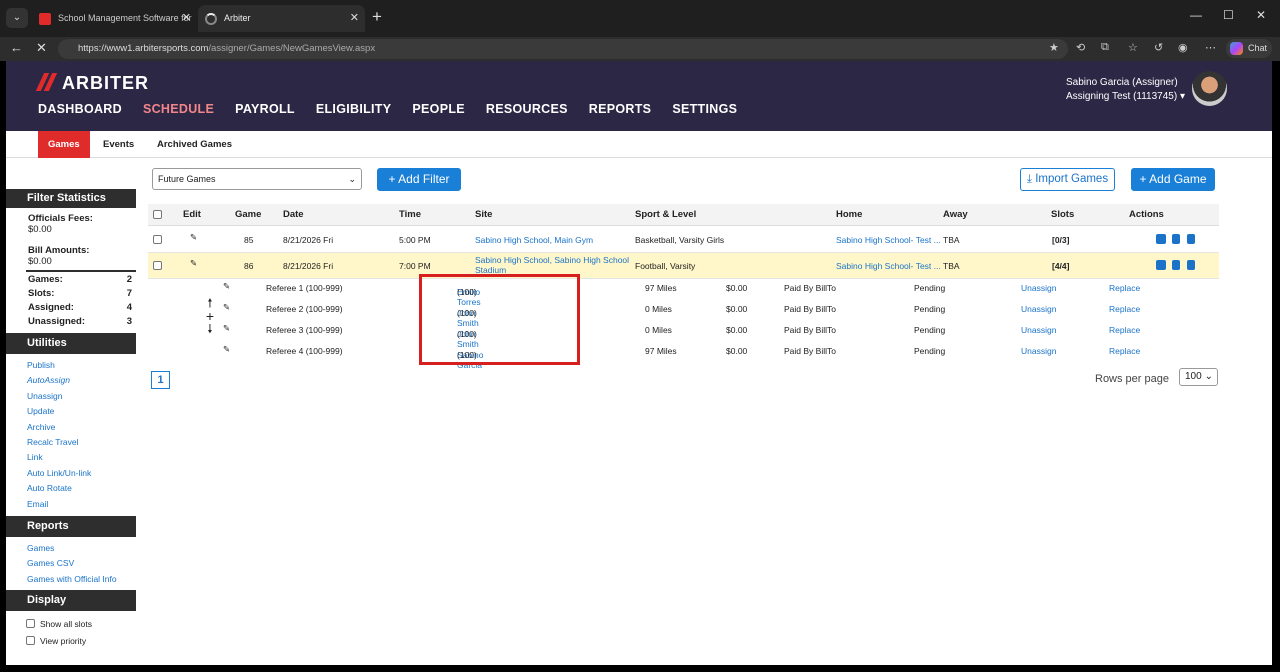 The width and height of the screenshot is (1280, 672). Describe the element at coordinates (92, 83) in the screenshot. I see `arbiter-logo: ARBITER` at that location.